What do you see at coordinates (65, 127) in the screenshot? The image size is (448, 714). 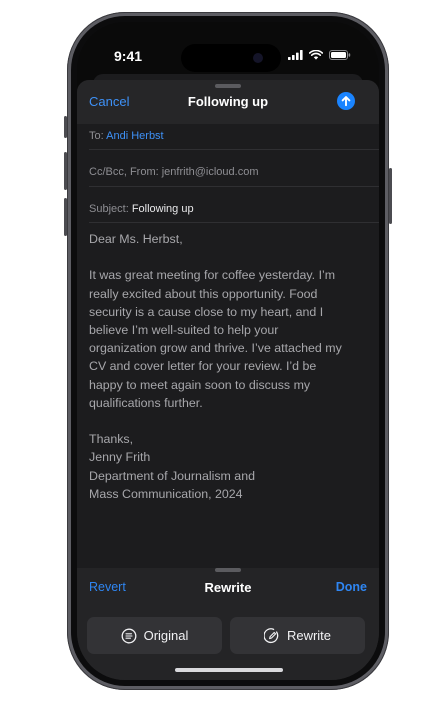 I see `silent-switch` at bounding box center [65, 127].